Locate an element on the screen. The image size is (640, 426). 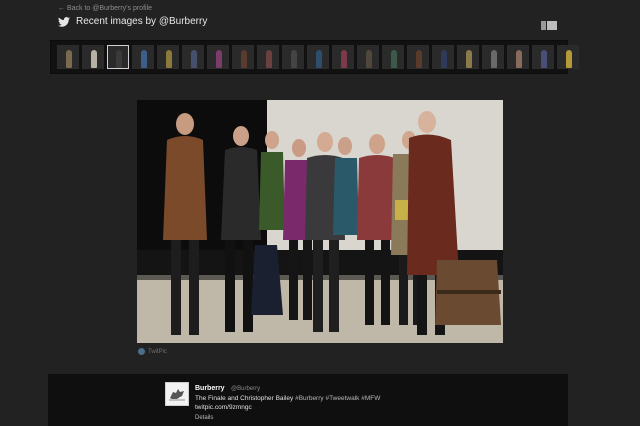
twitter-bird-icon is located at coordinates (64, 21).